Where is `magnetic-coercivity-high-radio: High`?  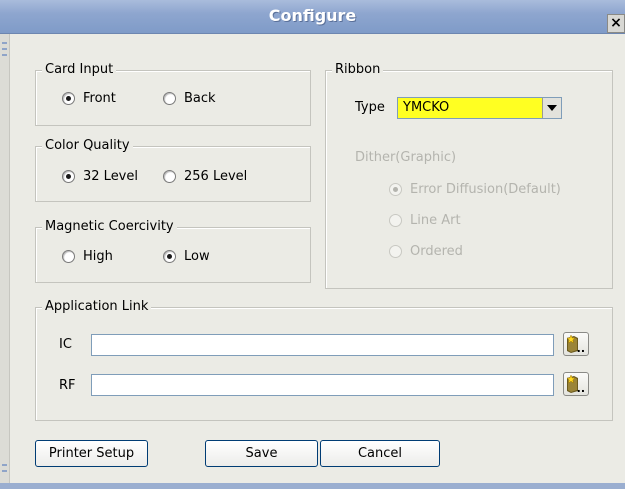 magnetic-coercivity-high-radio: High is located at coordinates (87, 256).